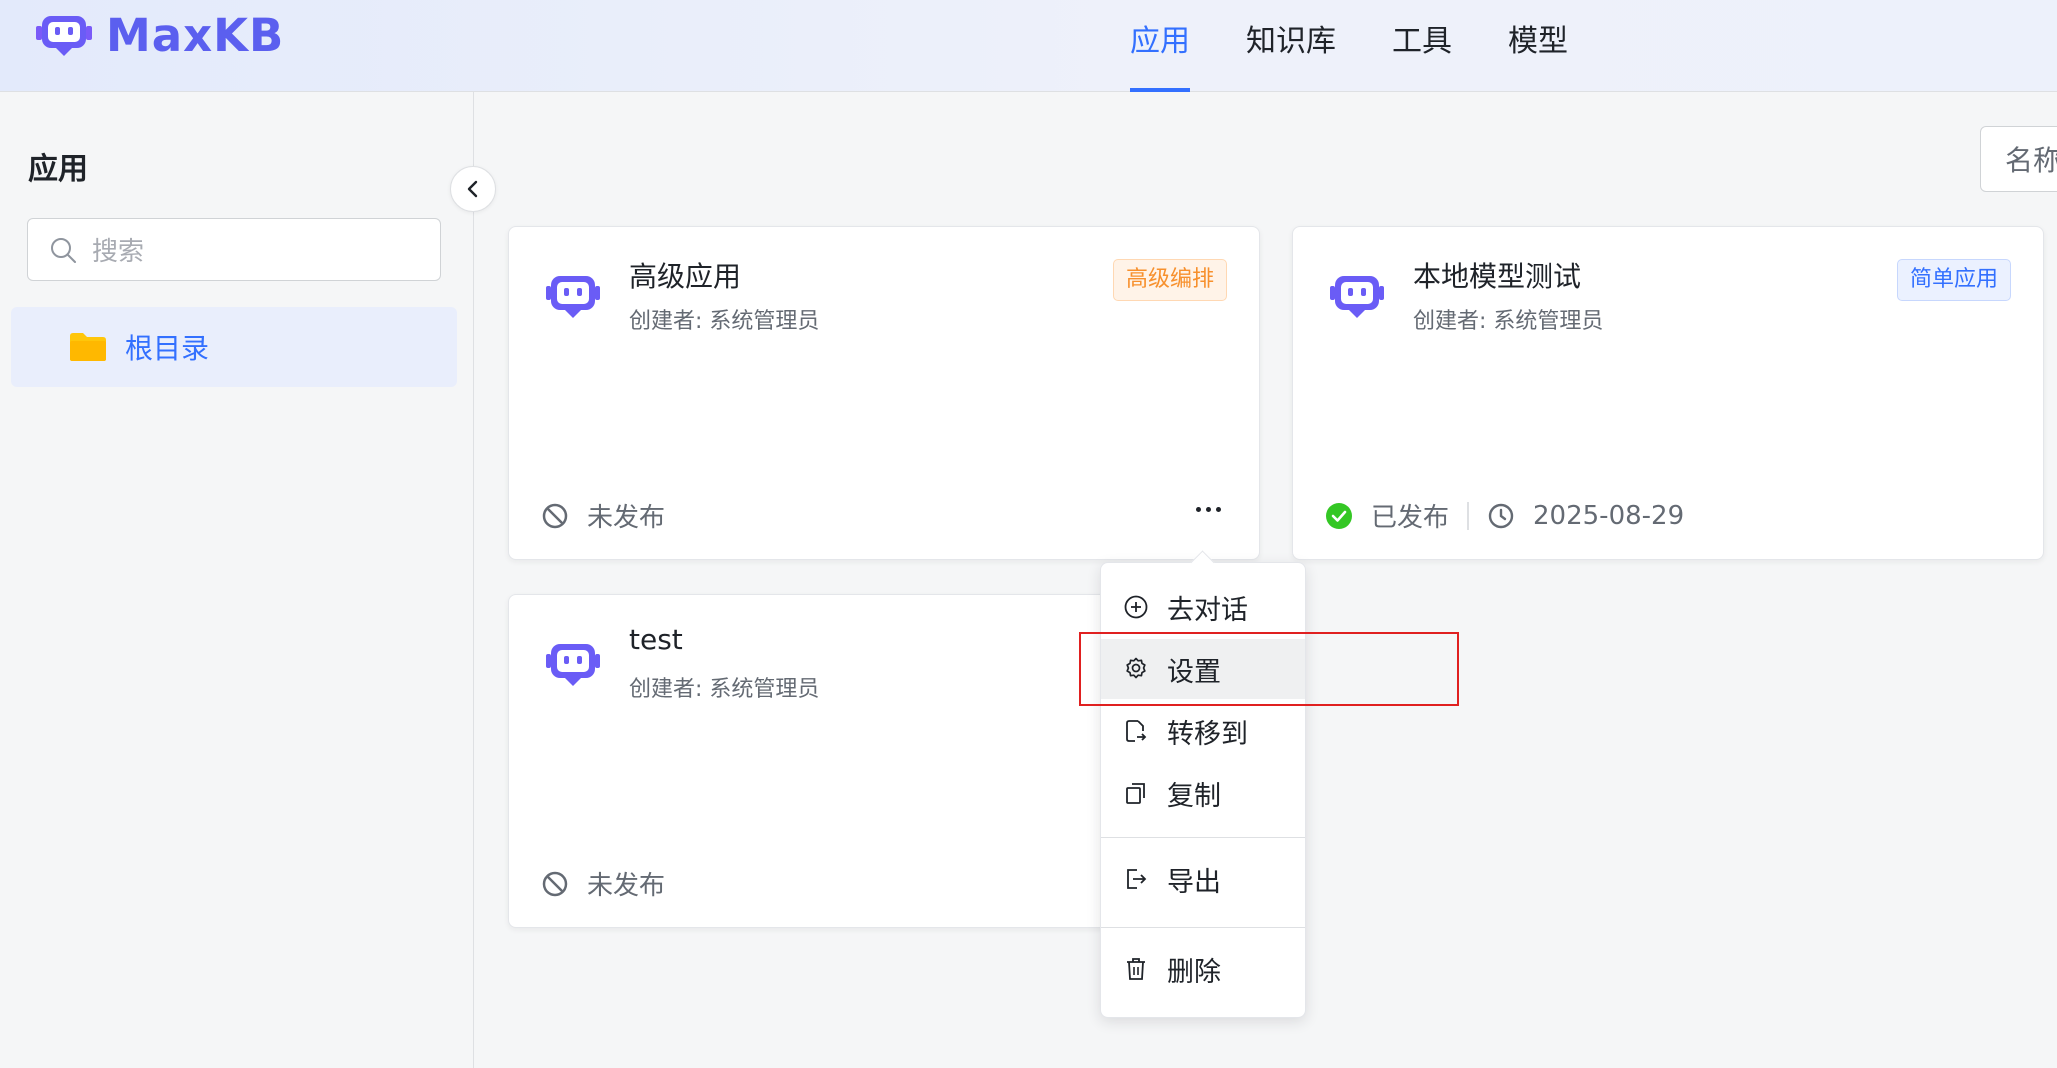  I want to click on trash-icon, so click(1136, 969).